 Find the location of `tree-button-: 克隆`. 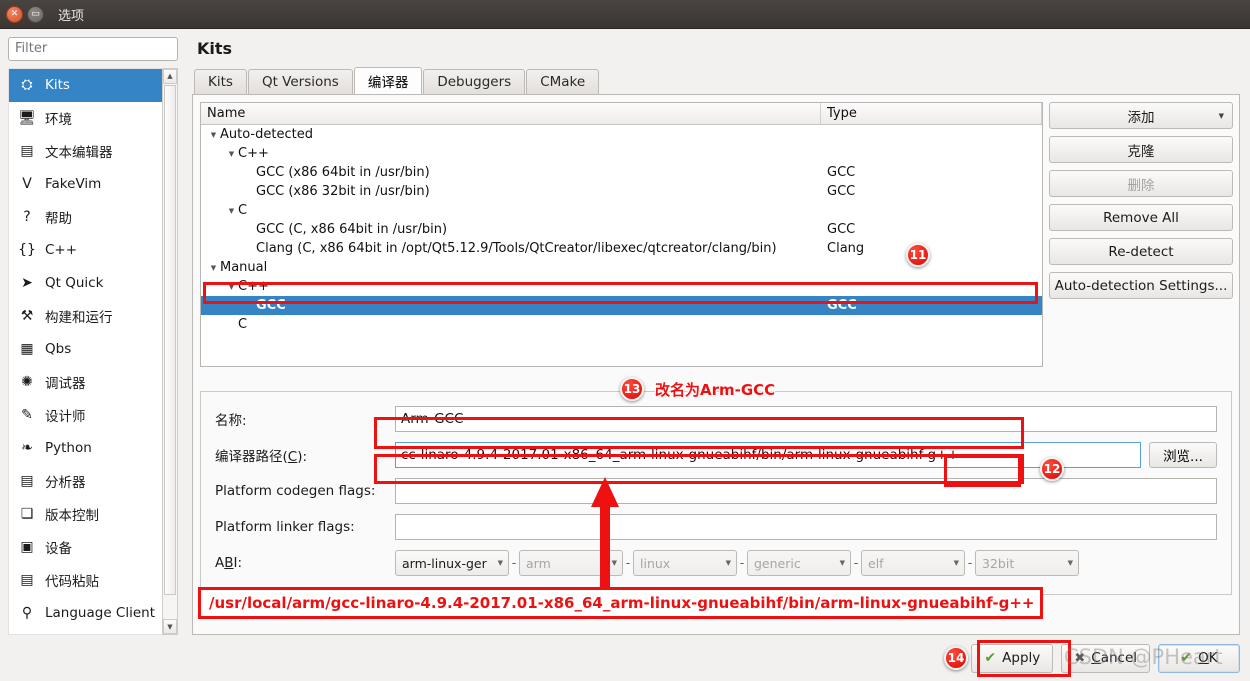

tree-button-: 克隆 is located at coordinates (1141, 149).